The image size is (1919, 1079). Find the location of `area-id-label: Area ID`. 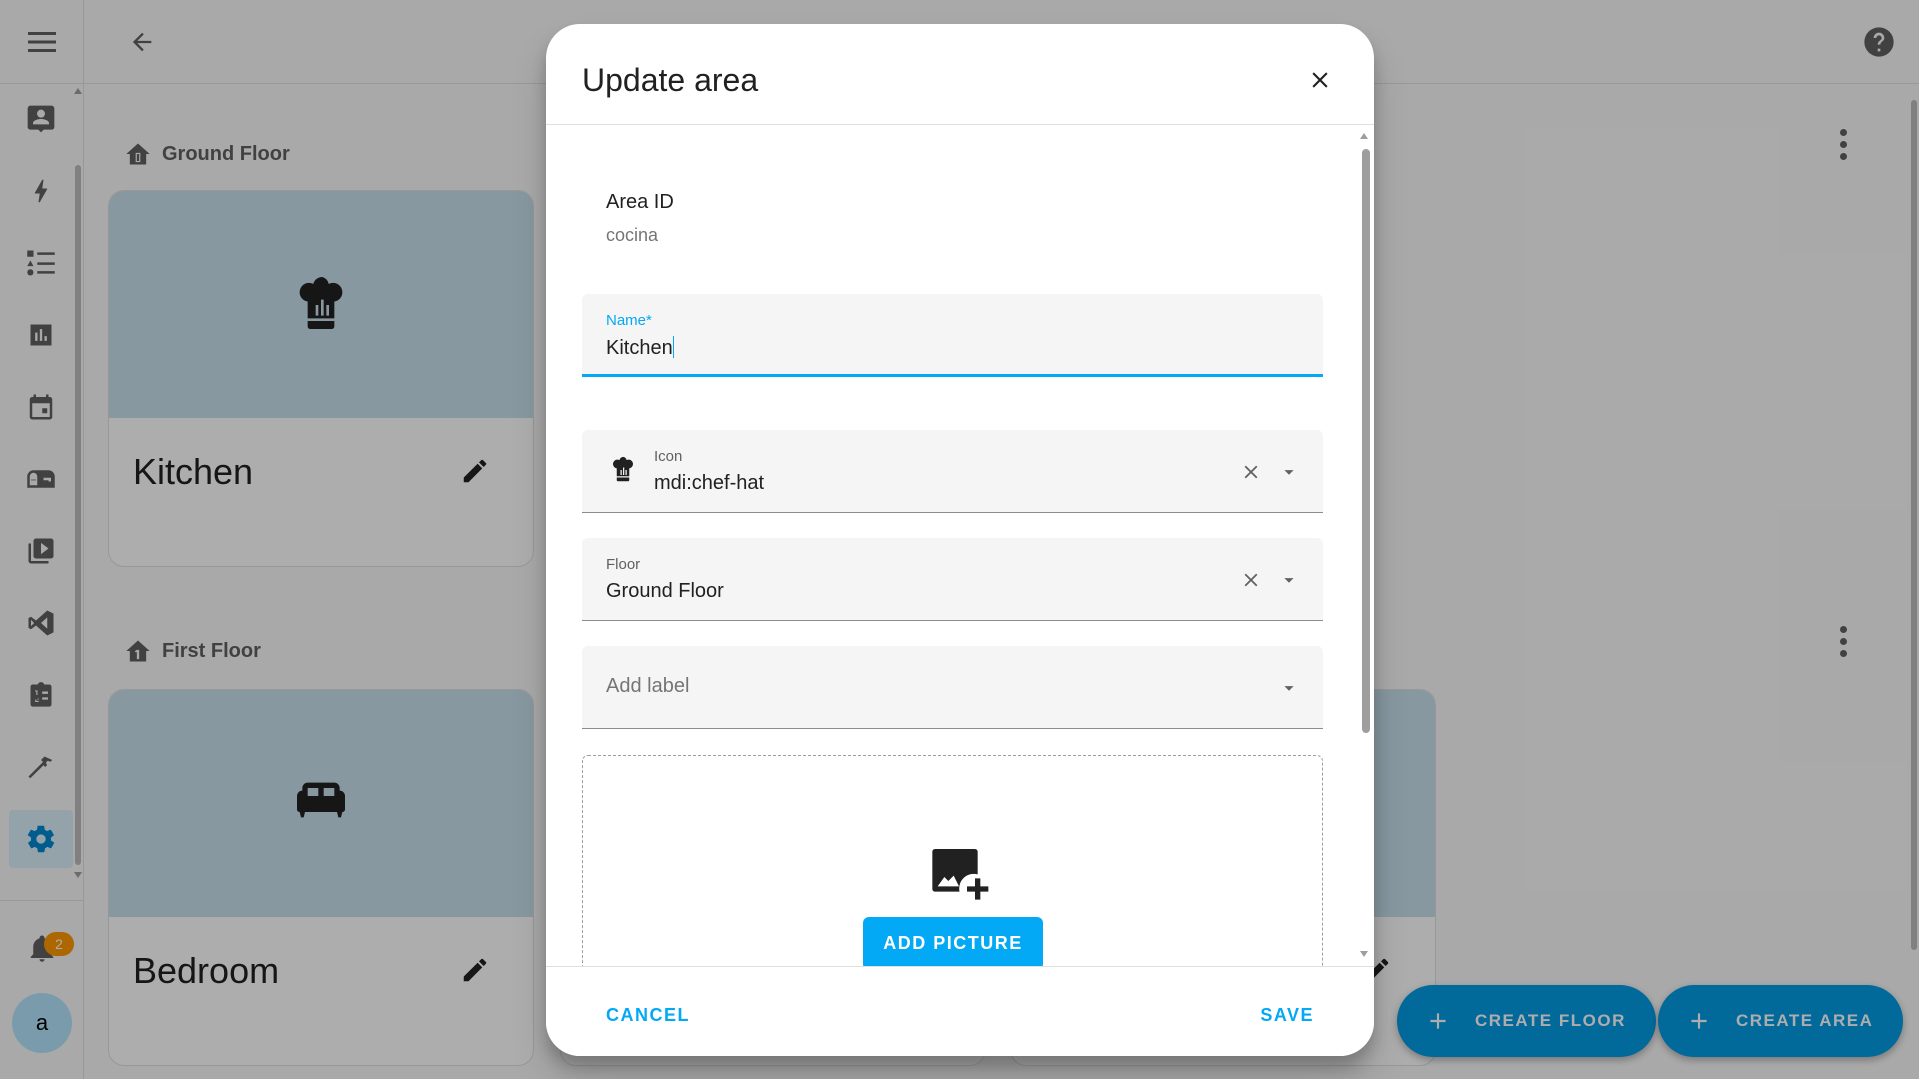

area-id-label: Area ID is located at coordinates (640, 202).